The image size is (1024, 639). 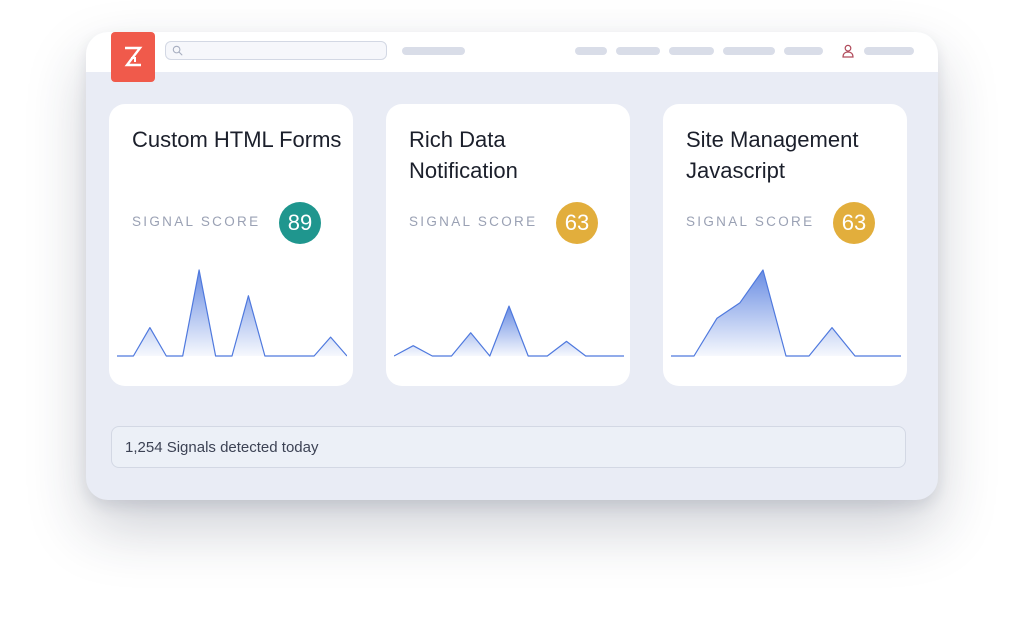 I want to click on card-title: Rich Data Notification, so click(x=463, y=155).